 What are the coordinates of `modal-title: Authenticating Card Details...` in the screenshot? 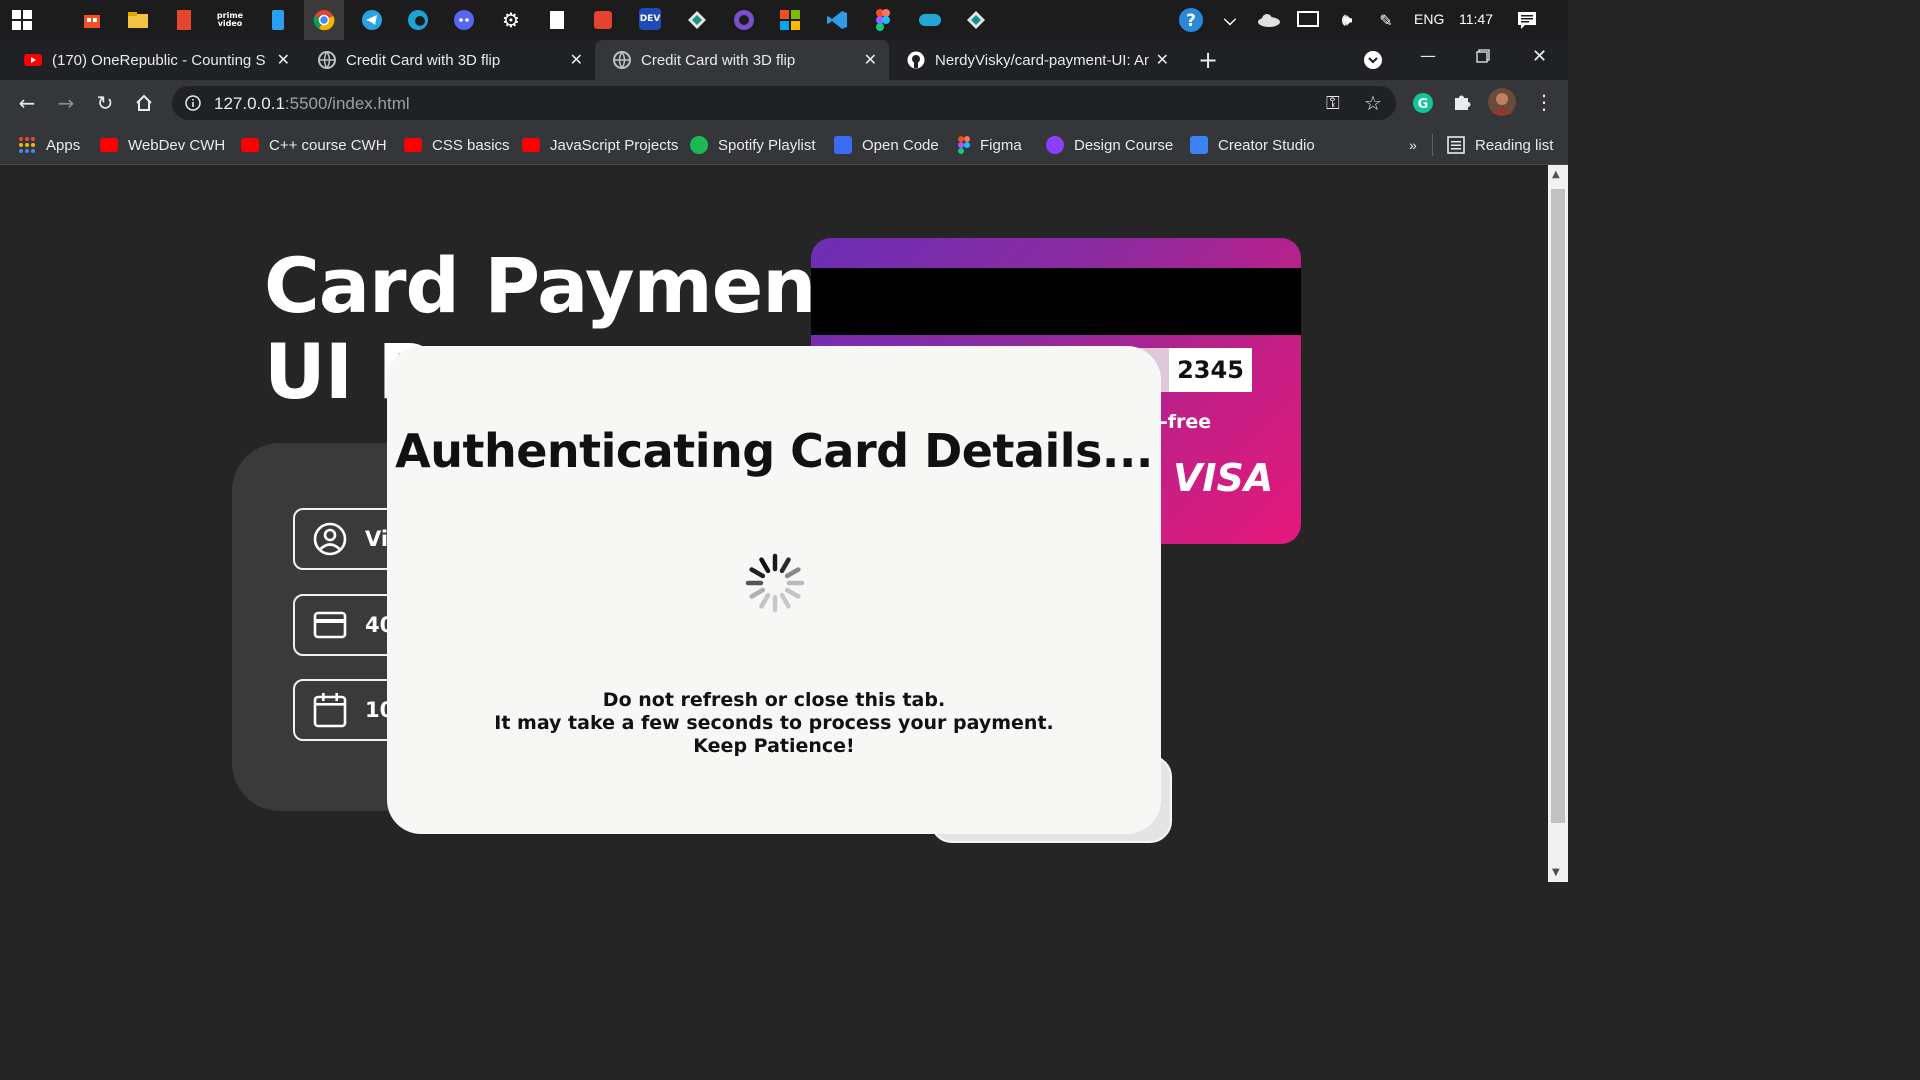 It's located at (774, 451).